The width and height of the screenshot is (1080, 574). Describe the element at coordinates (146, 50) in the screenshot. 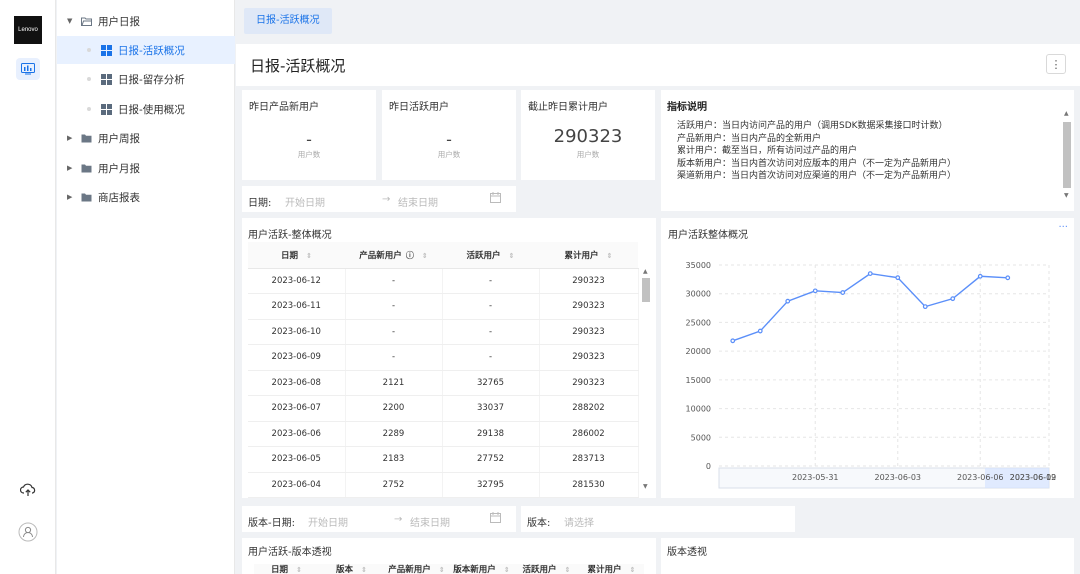

I see `tree-item-daily-active: 日报-活跃概况` at that location.